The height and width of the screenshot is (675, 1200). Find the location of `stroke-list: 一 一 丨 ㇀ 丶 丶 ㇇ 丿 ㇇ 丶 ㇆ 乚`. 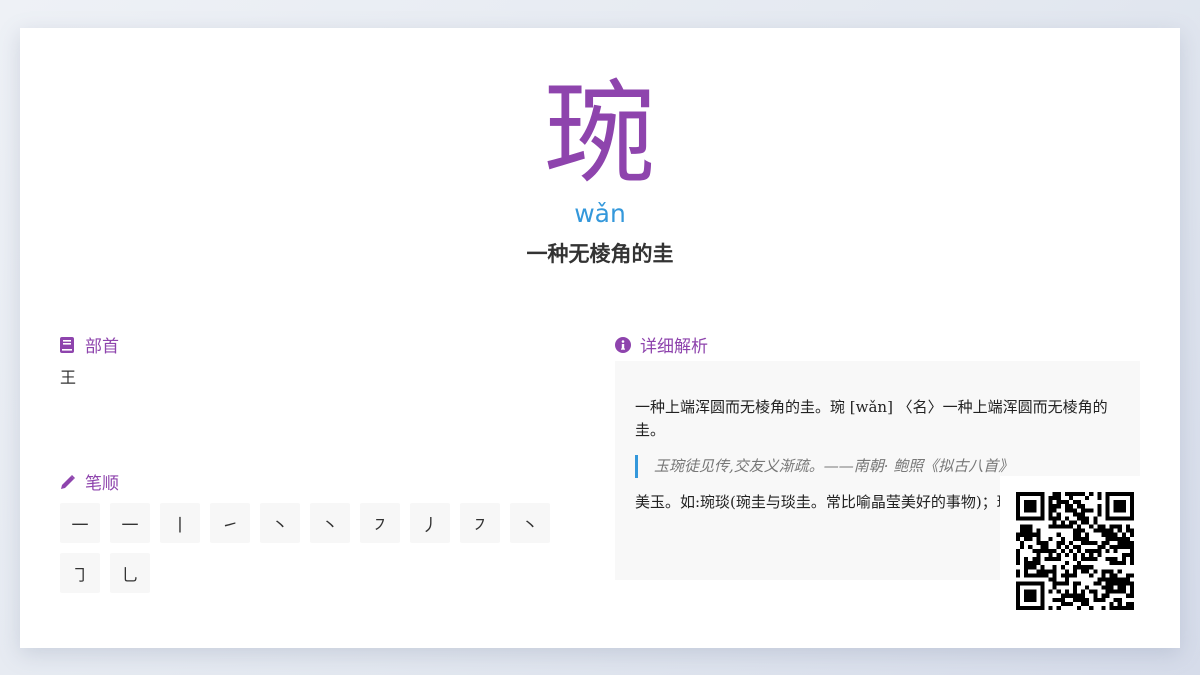

stroke-list: 一 一 丨 ㇀ 丶 丶 ㇇ 丿 ㇇ 丶 ㇆ 乚 is located at coordinates (315, 553).